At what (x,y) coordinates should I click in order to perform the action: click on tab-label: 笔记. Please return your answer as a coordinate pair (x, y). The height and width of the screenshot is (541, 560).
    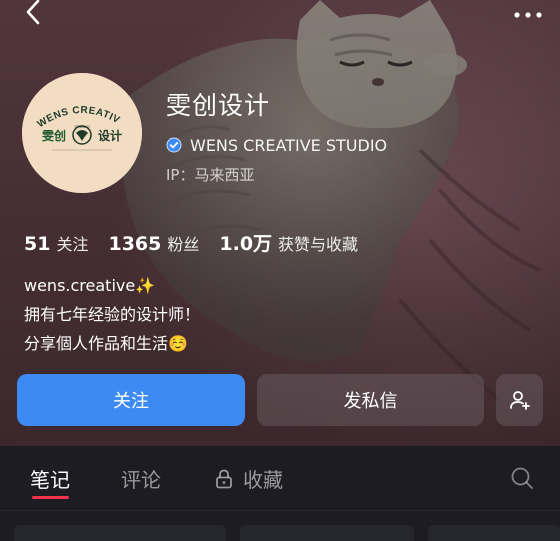
    Looking at the image, I should click on (50, 480).